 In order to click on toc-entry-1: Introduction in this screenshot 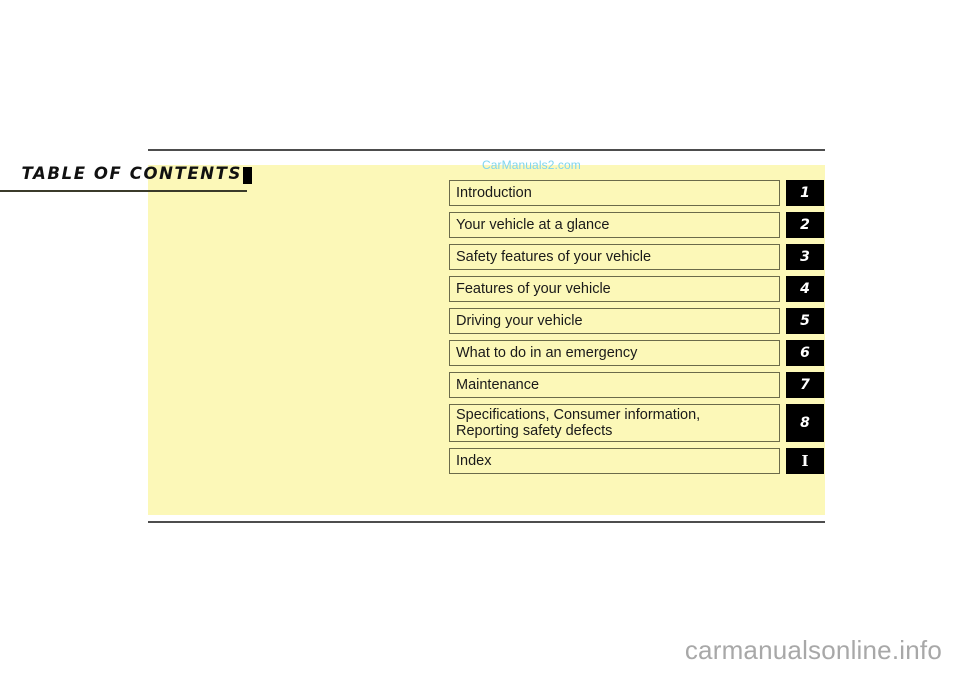, I will do `click(614, 193)`.